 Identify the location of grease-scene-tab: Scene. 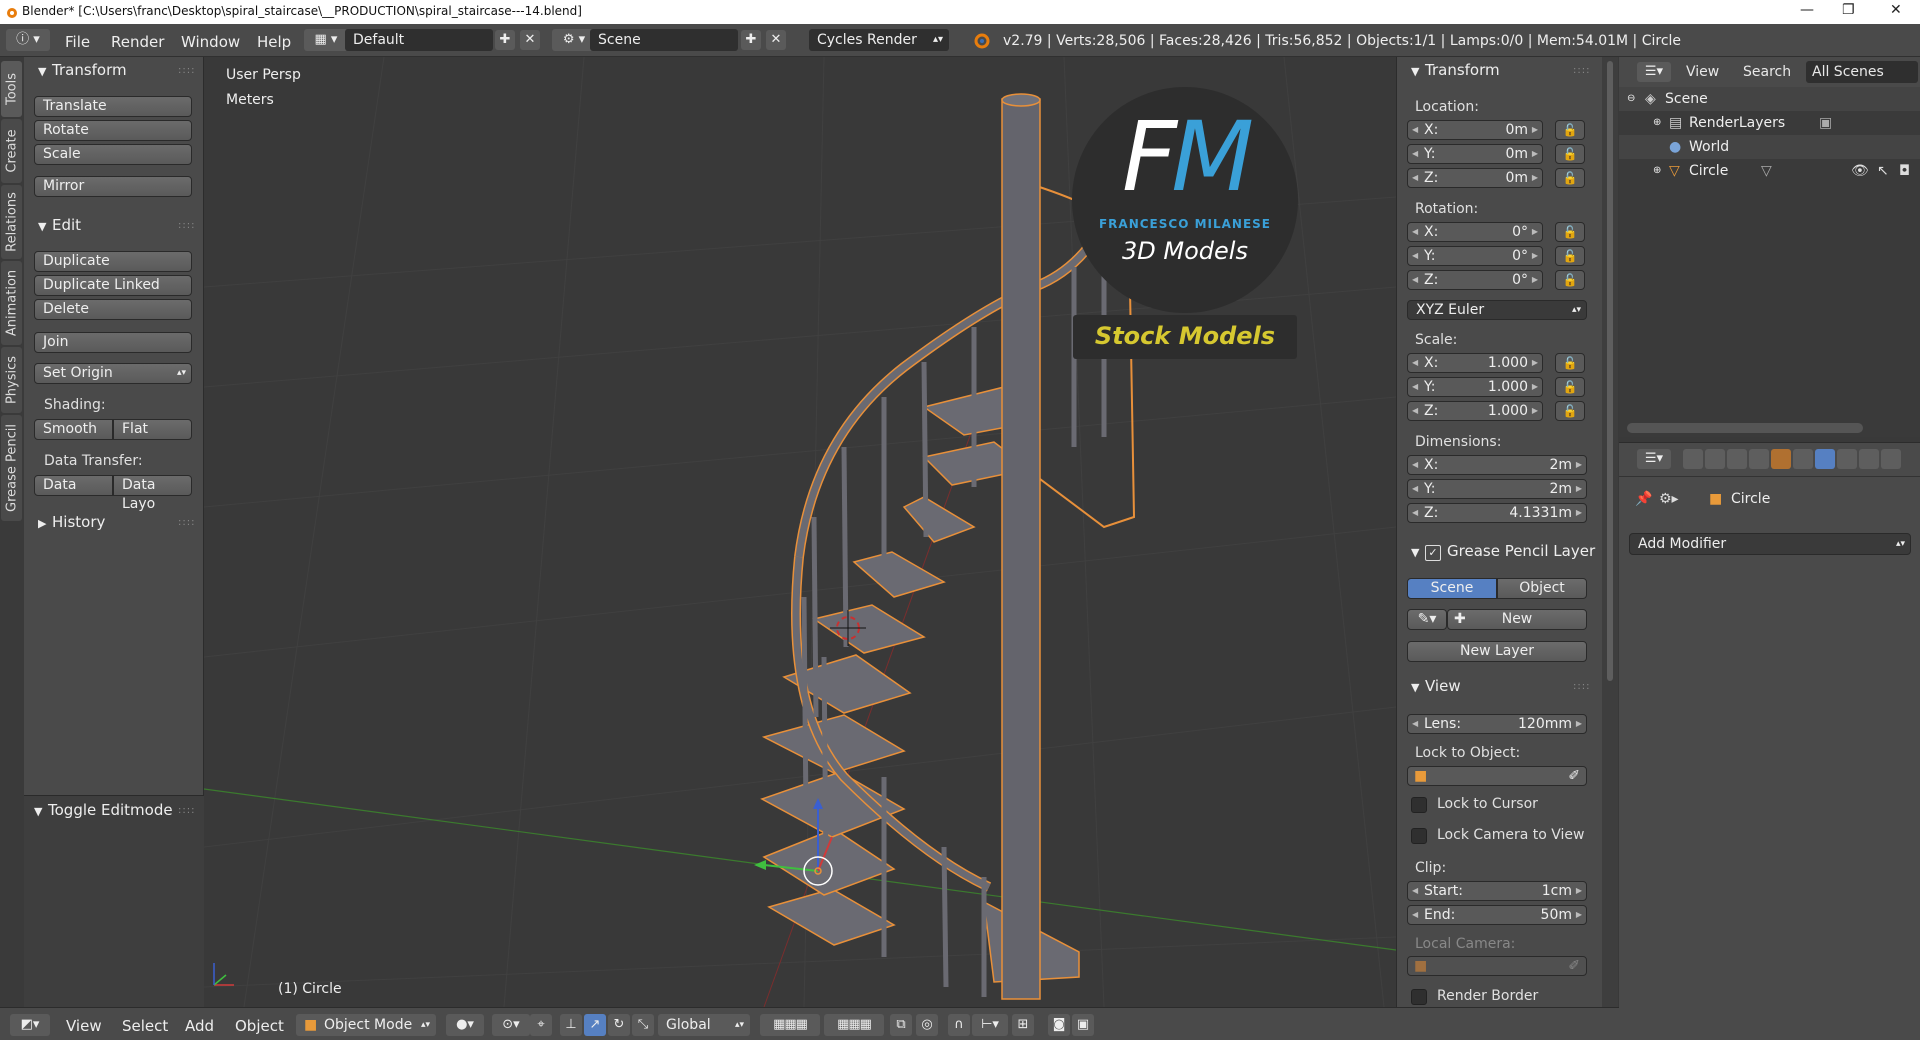
(1452, 588).